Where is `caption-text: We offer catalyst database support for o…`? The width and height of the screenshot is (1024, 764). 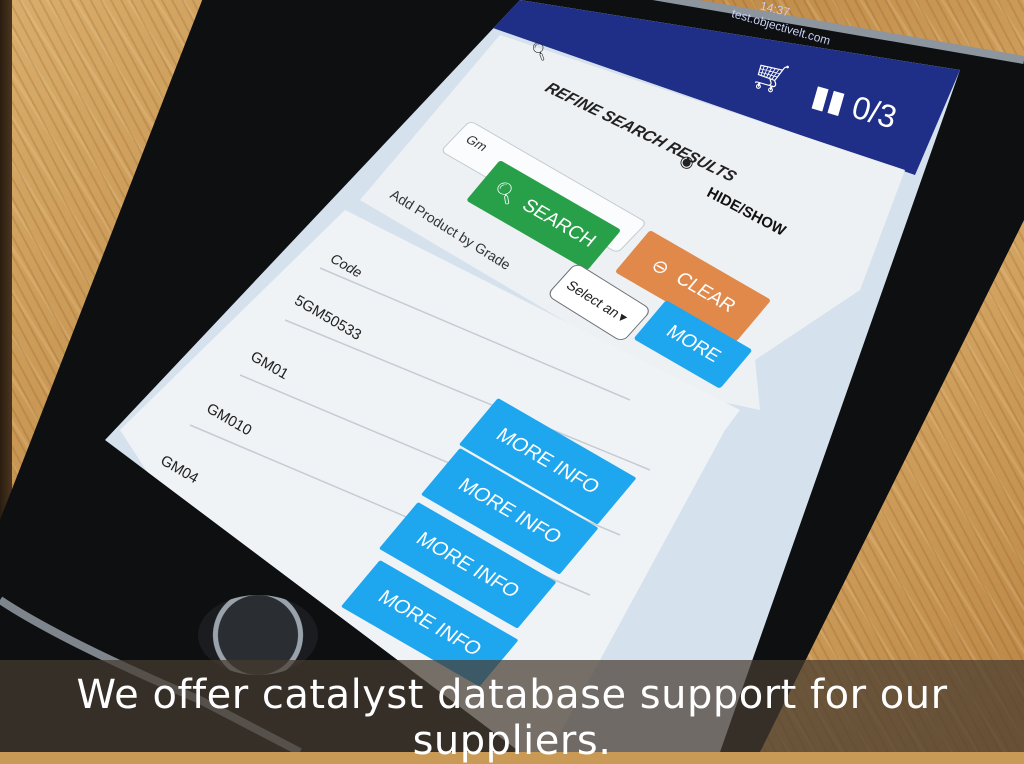
caption-text: We offer catalyst database support for o… is located at coordinates (512, 718).